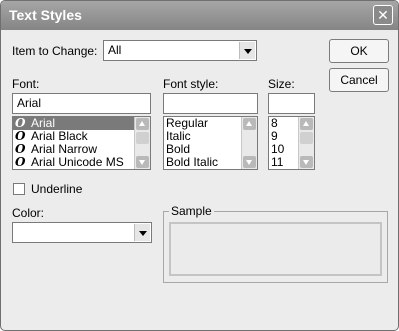 The image size is (399, 331). Describe the element at coordinates (291, 103) in the screenshot. I see `size-input` at that location.